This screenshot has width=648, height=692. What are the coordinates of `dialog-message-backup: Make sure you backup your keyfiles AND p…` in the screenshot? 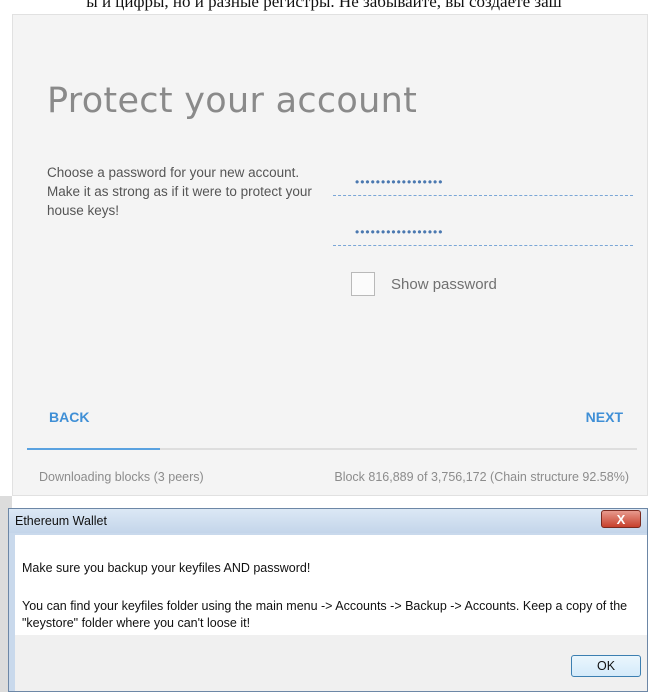 It's located at (166, 568).